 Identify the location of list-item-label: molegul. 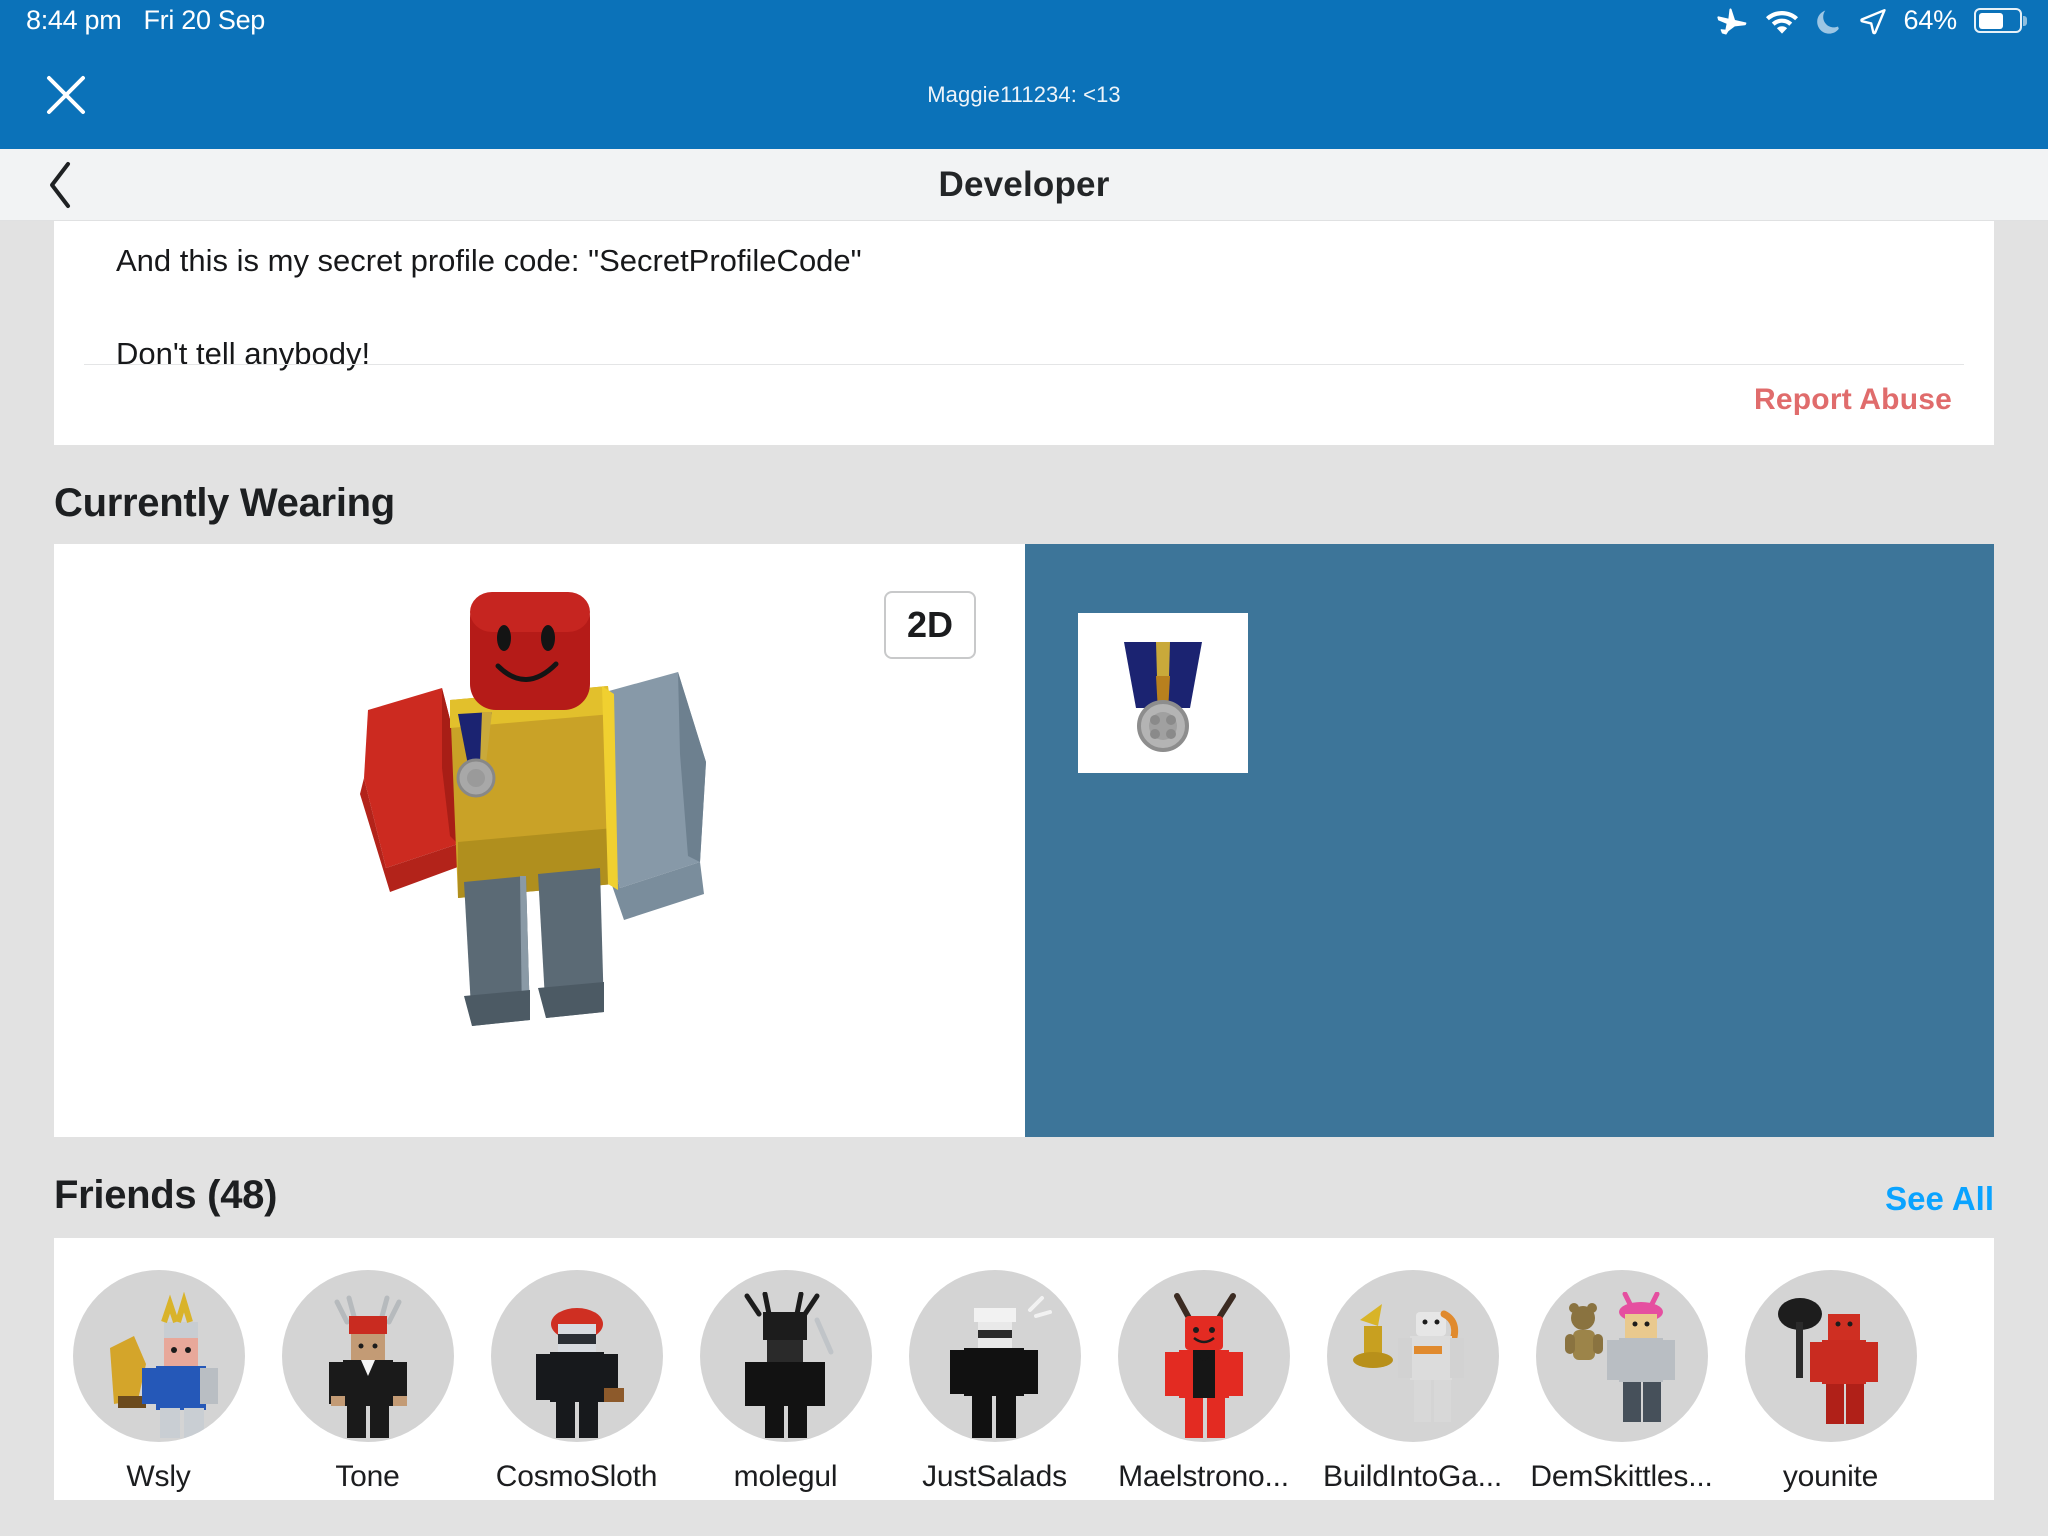
(785, 1476).